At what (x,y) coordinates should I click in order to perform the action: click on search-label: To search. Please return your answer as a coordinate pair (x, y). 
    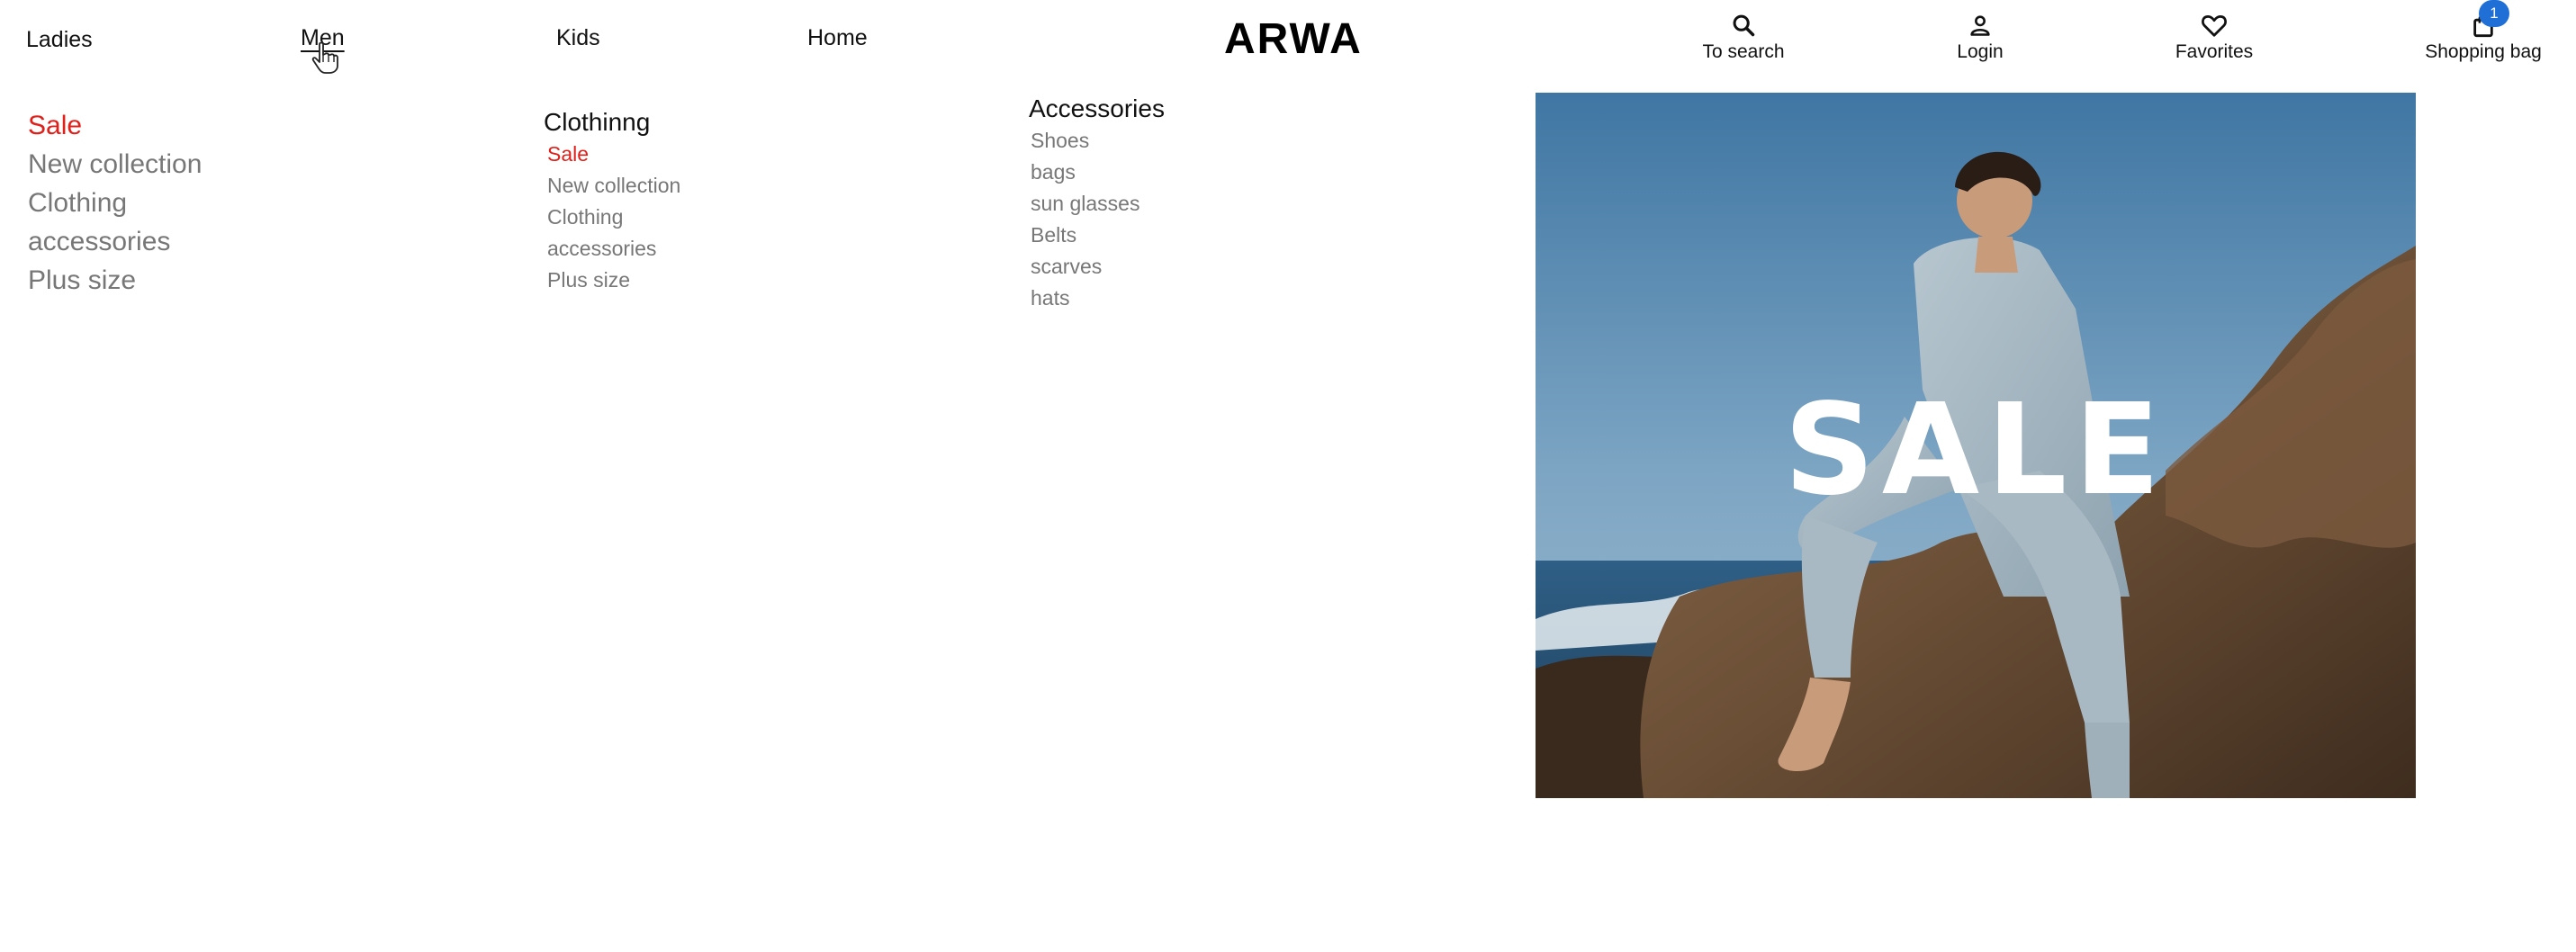
    Looking at the image, I should click on (1743, 52).